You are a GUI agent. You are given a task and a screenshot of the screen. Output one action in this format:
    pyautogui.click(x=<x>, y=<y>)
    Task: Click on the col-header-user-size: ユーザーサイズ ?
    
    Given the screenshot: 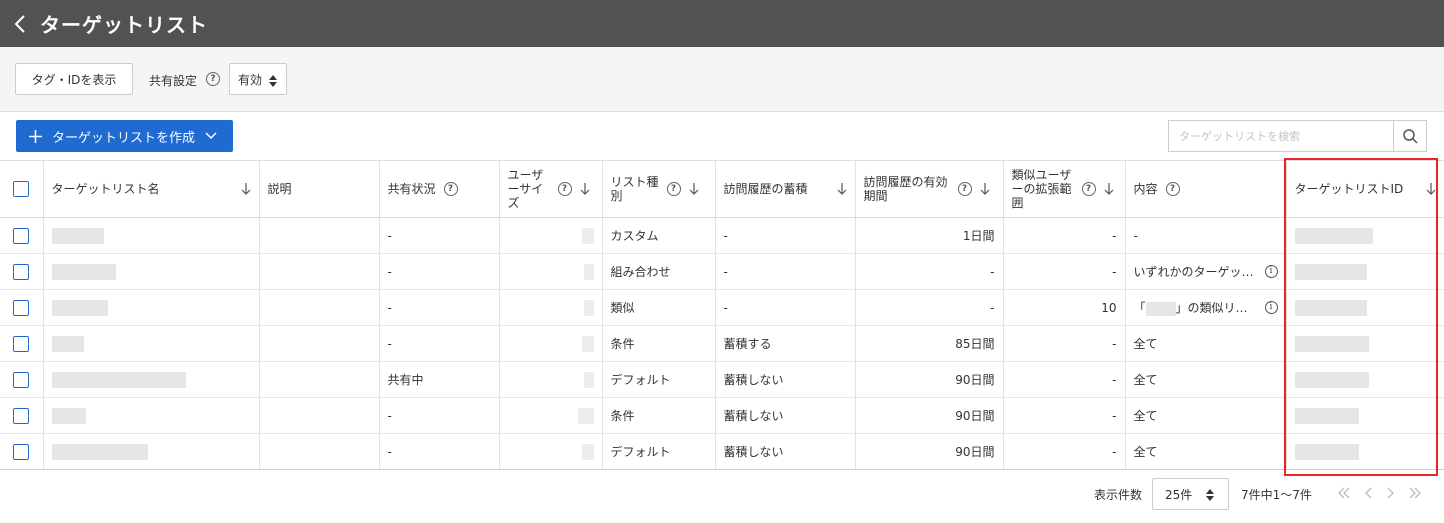 What is the action you would take?
    pyautogui.click(x=551, y=189)
    